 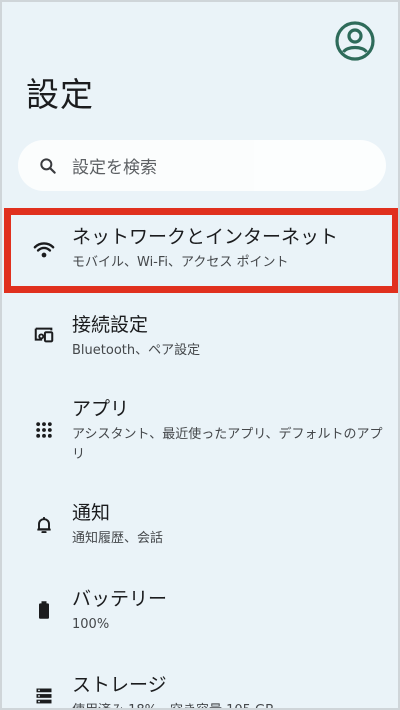 What do you see at coordinates (114, 168) in the screenshot?
I see `search-placeholder: 設定を検索` at bounding box center [114, 168].